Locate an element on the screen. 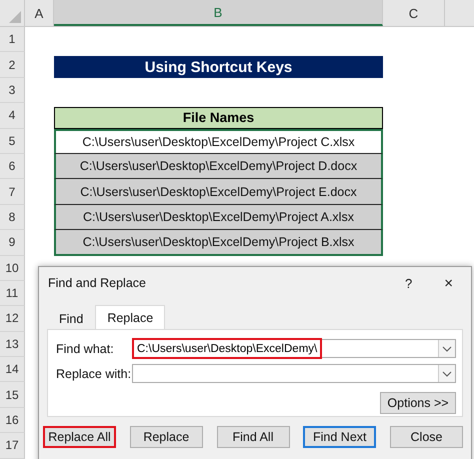  field-label: Find what: is located at coordinates (85, 349).